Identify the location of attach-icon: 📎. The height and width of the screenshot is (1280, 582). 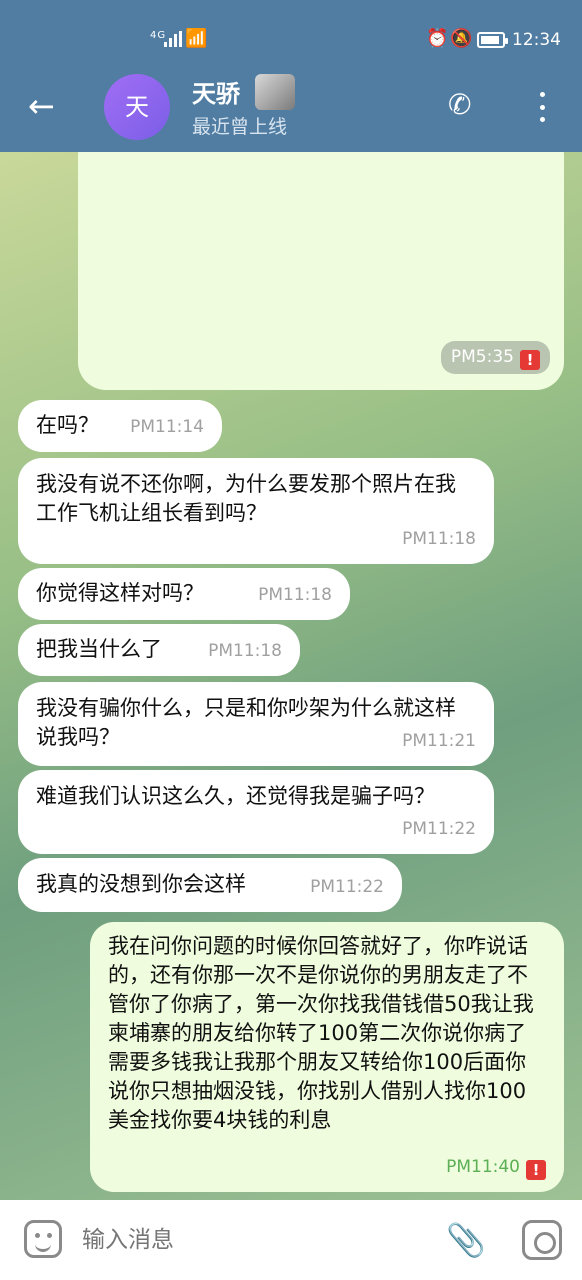
(466, 1240).